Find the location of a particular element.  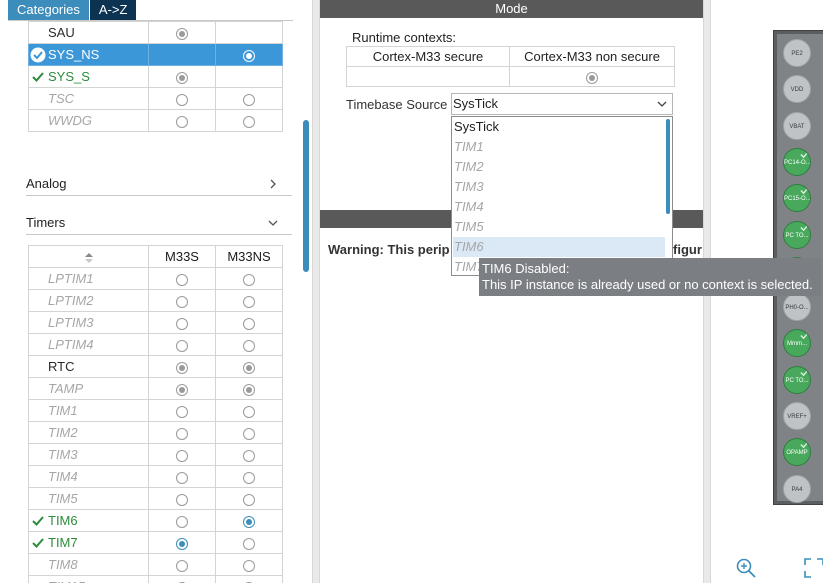

context-cell-non-secure is located at coordinates (592, 76).